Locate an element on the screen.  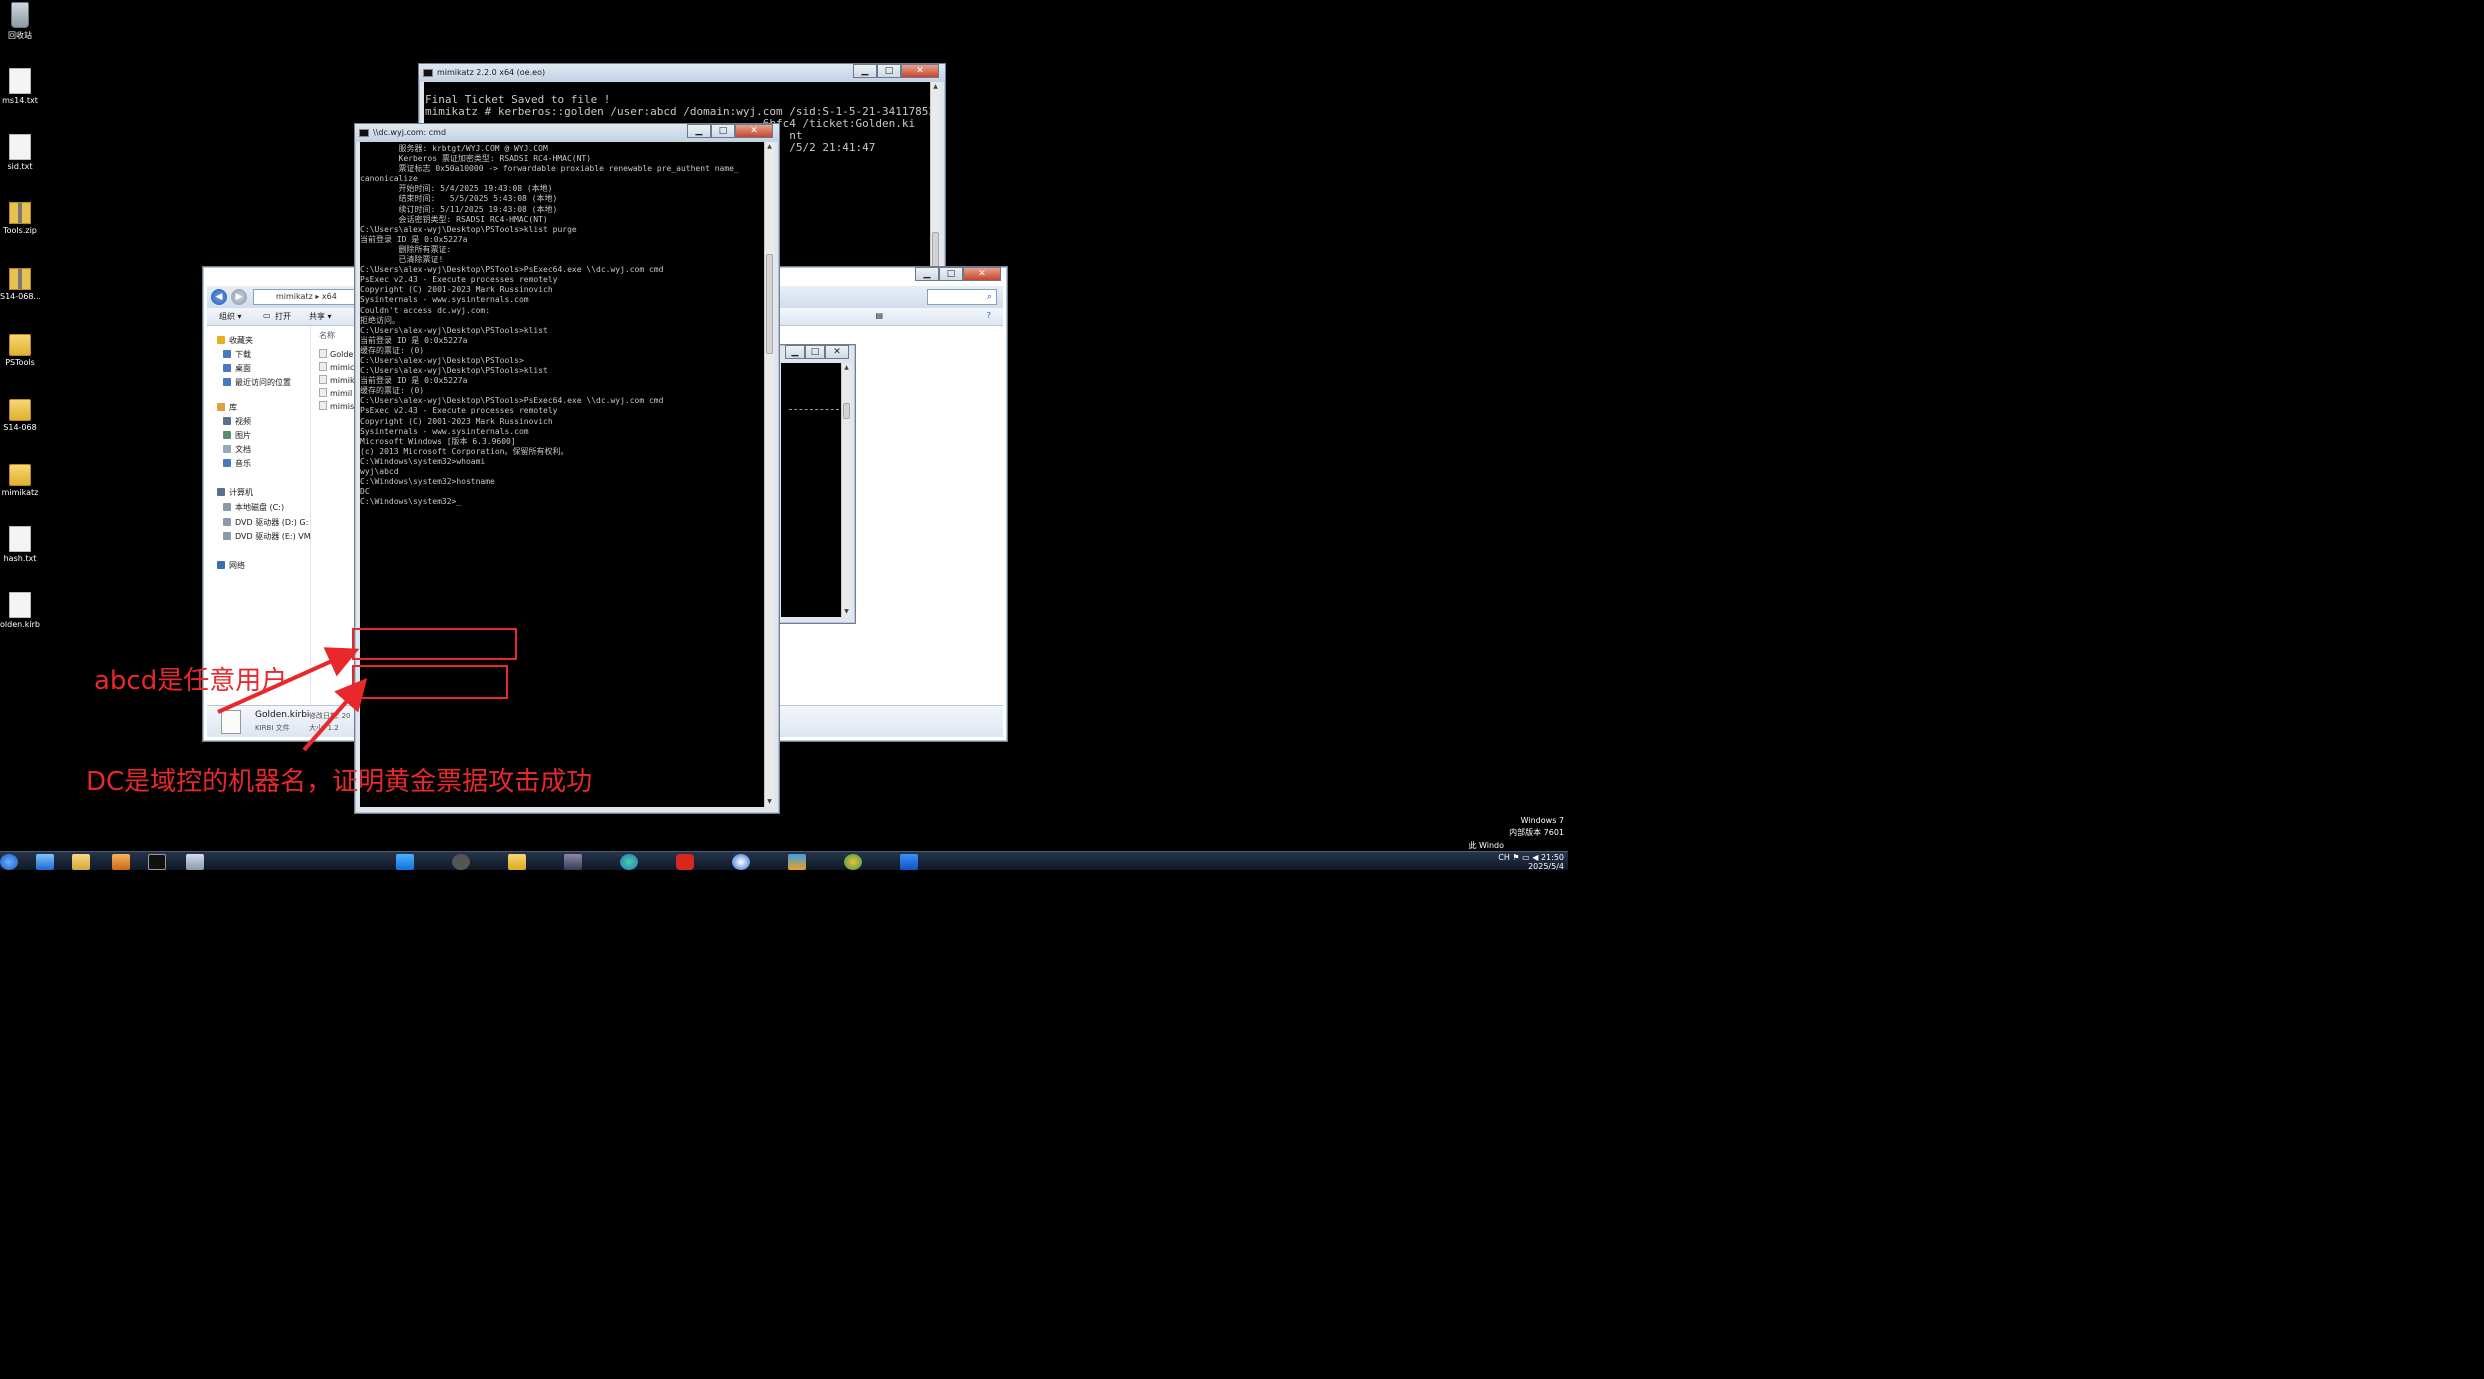
windows-activation-watermark: 此 Windo is located at coordinates (1486, 845).